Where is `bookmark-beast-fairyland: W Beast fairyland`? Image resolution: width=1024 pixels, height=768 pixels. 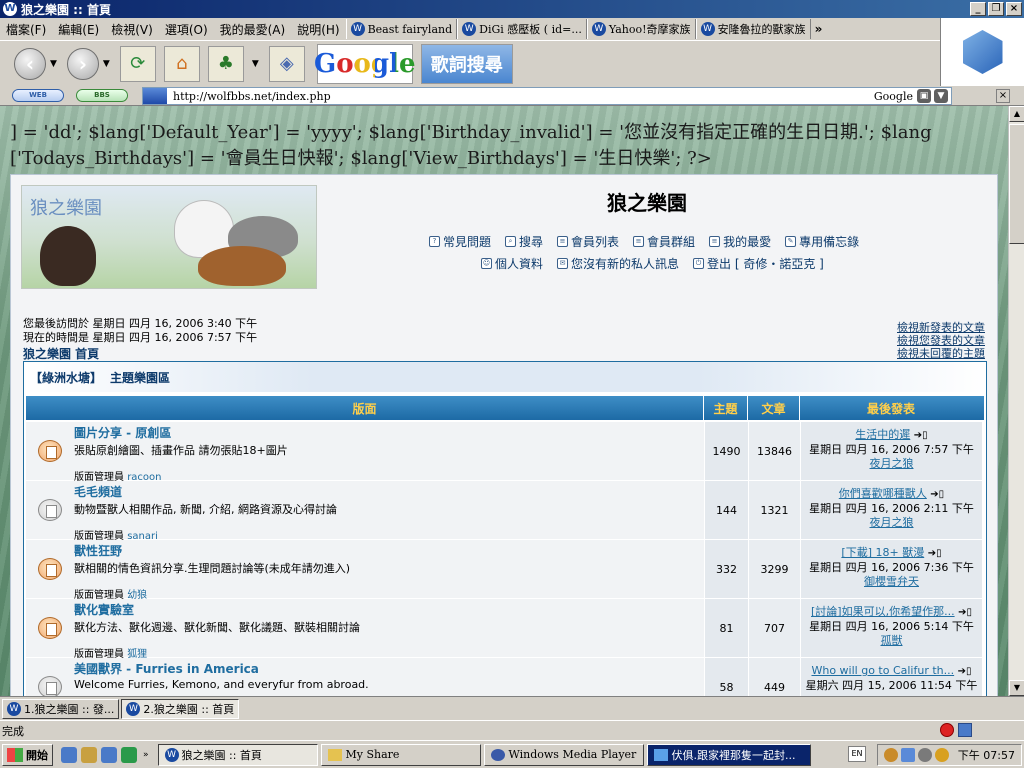 bookmark-beast-fairyland: W Beast fairyland is located at coordinates (401, 29).